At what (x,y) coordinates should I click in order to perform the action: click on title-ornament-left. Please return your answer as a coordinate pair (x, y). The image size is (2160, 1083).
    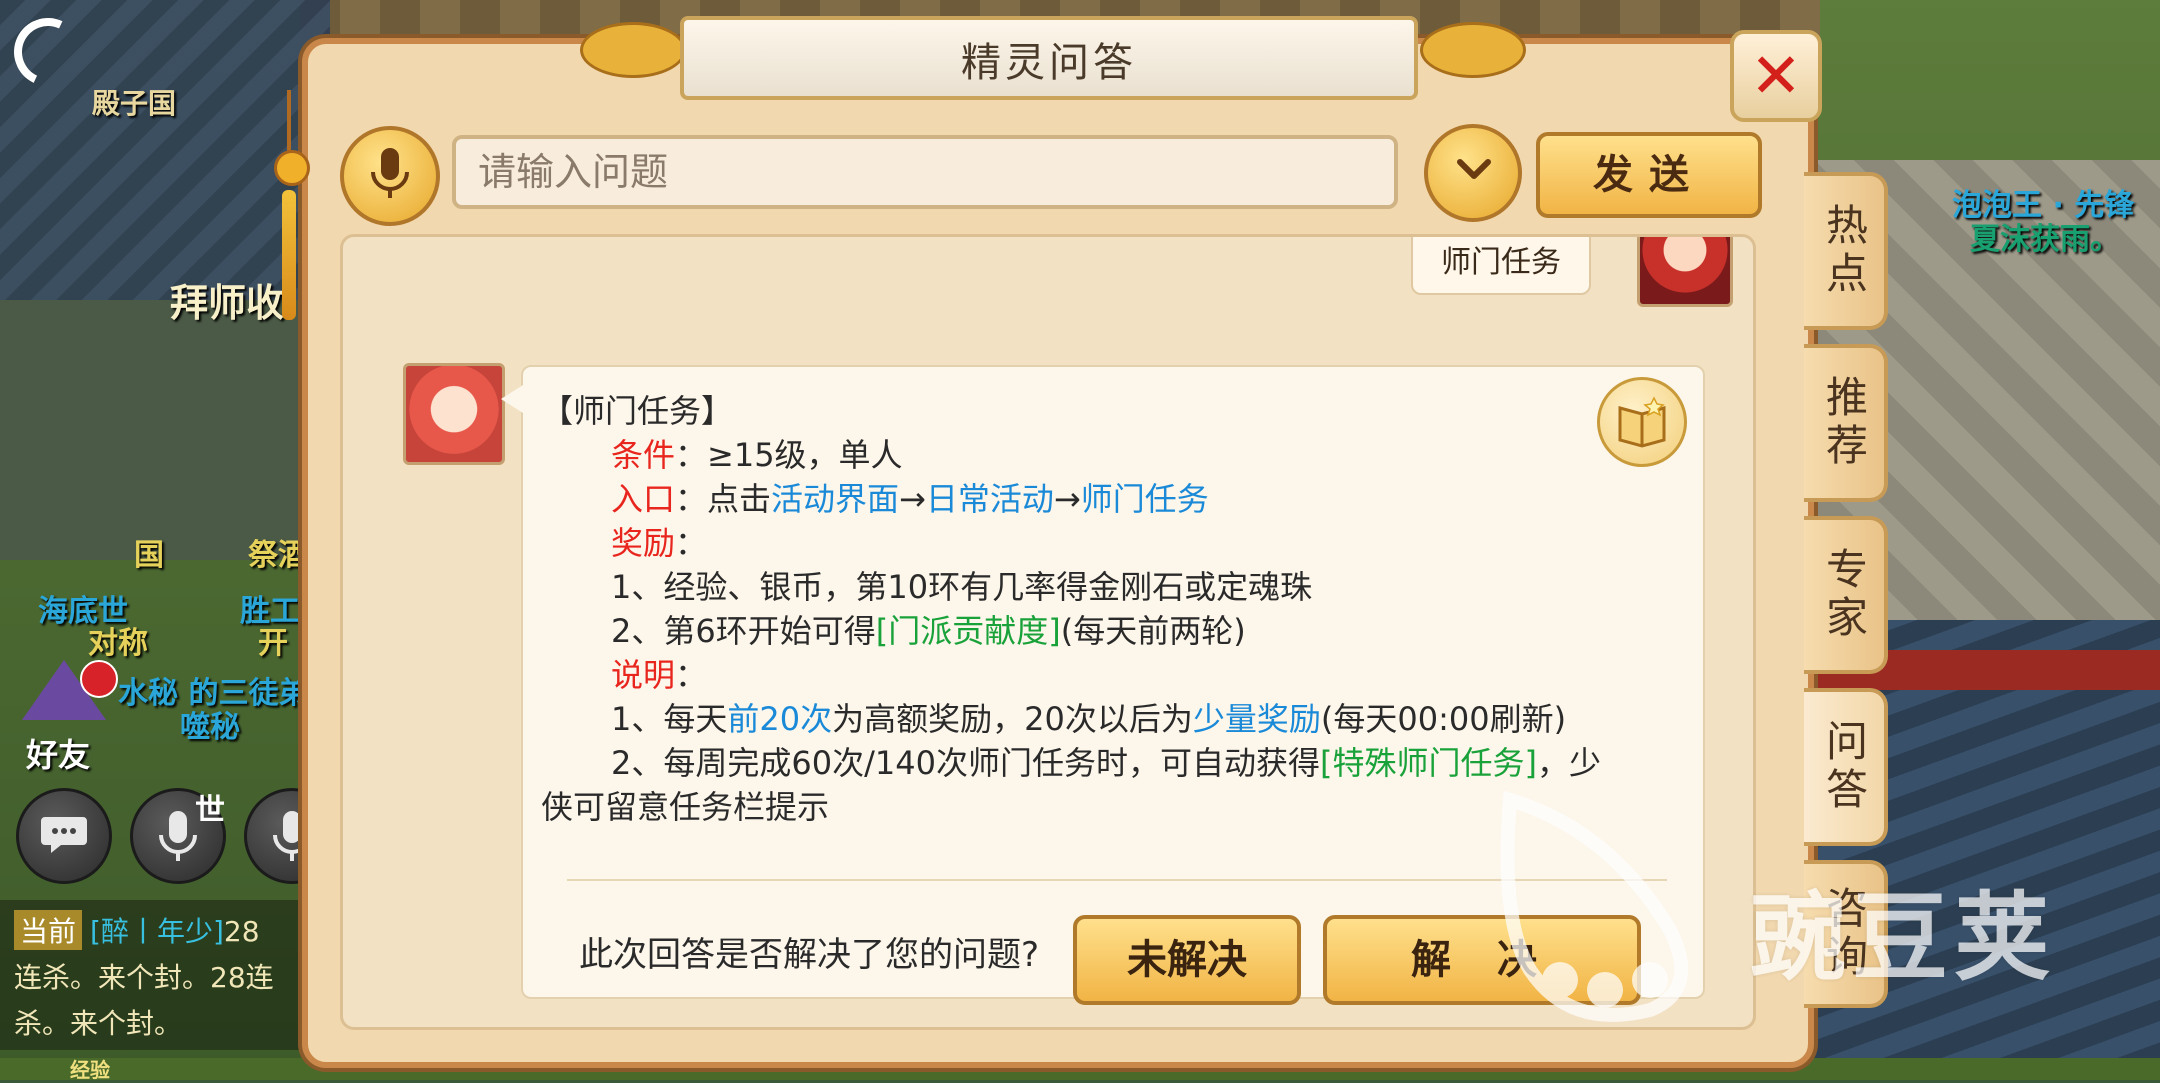
    Looking at the image, I should click on (633, 50).